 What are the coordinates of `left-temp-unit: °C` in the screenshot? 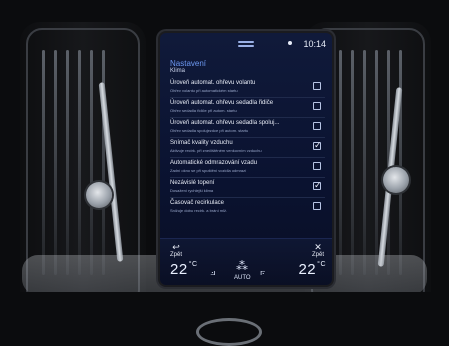 It's located at (193, 264).